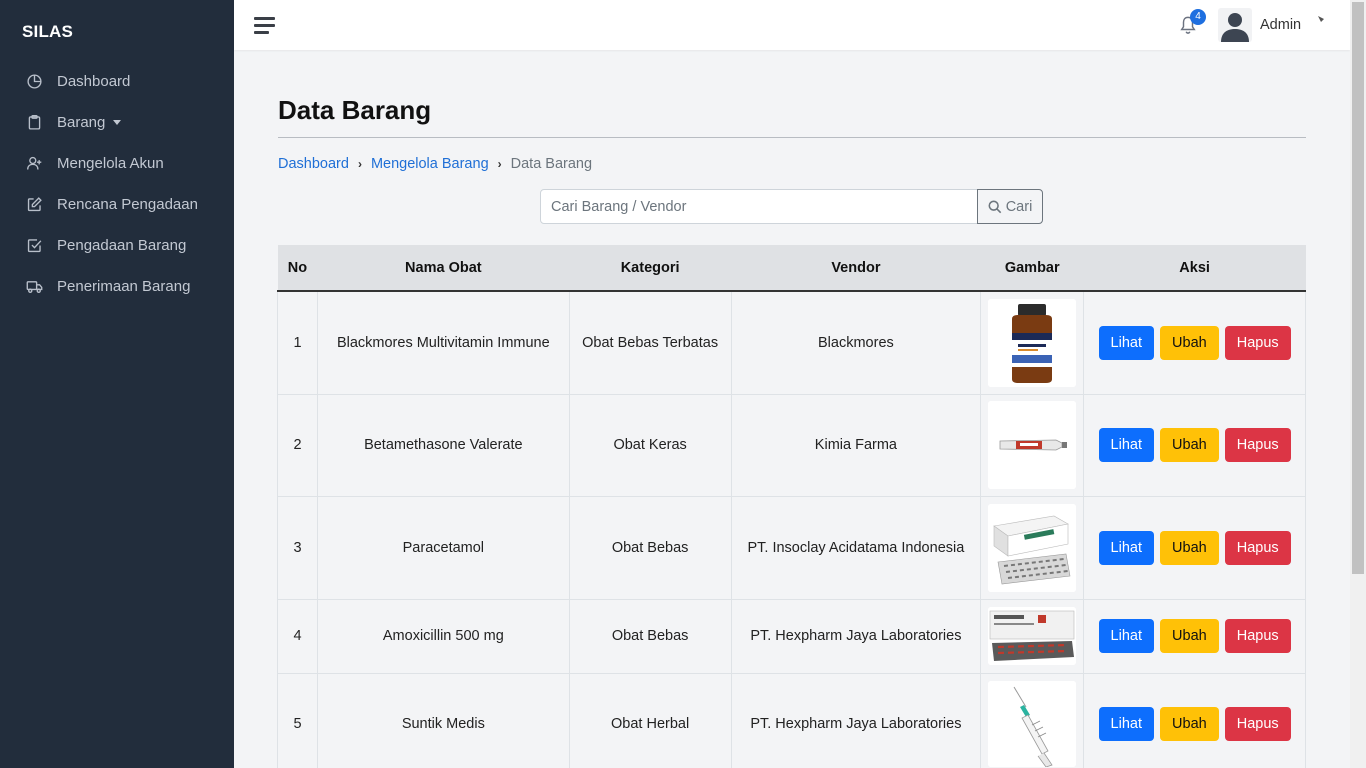  Describe the element at coordinates (443, 547) in the screenshot. I see `cell-nama-obat: Paracetamol` at that location.